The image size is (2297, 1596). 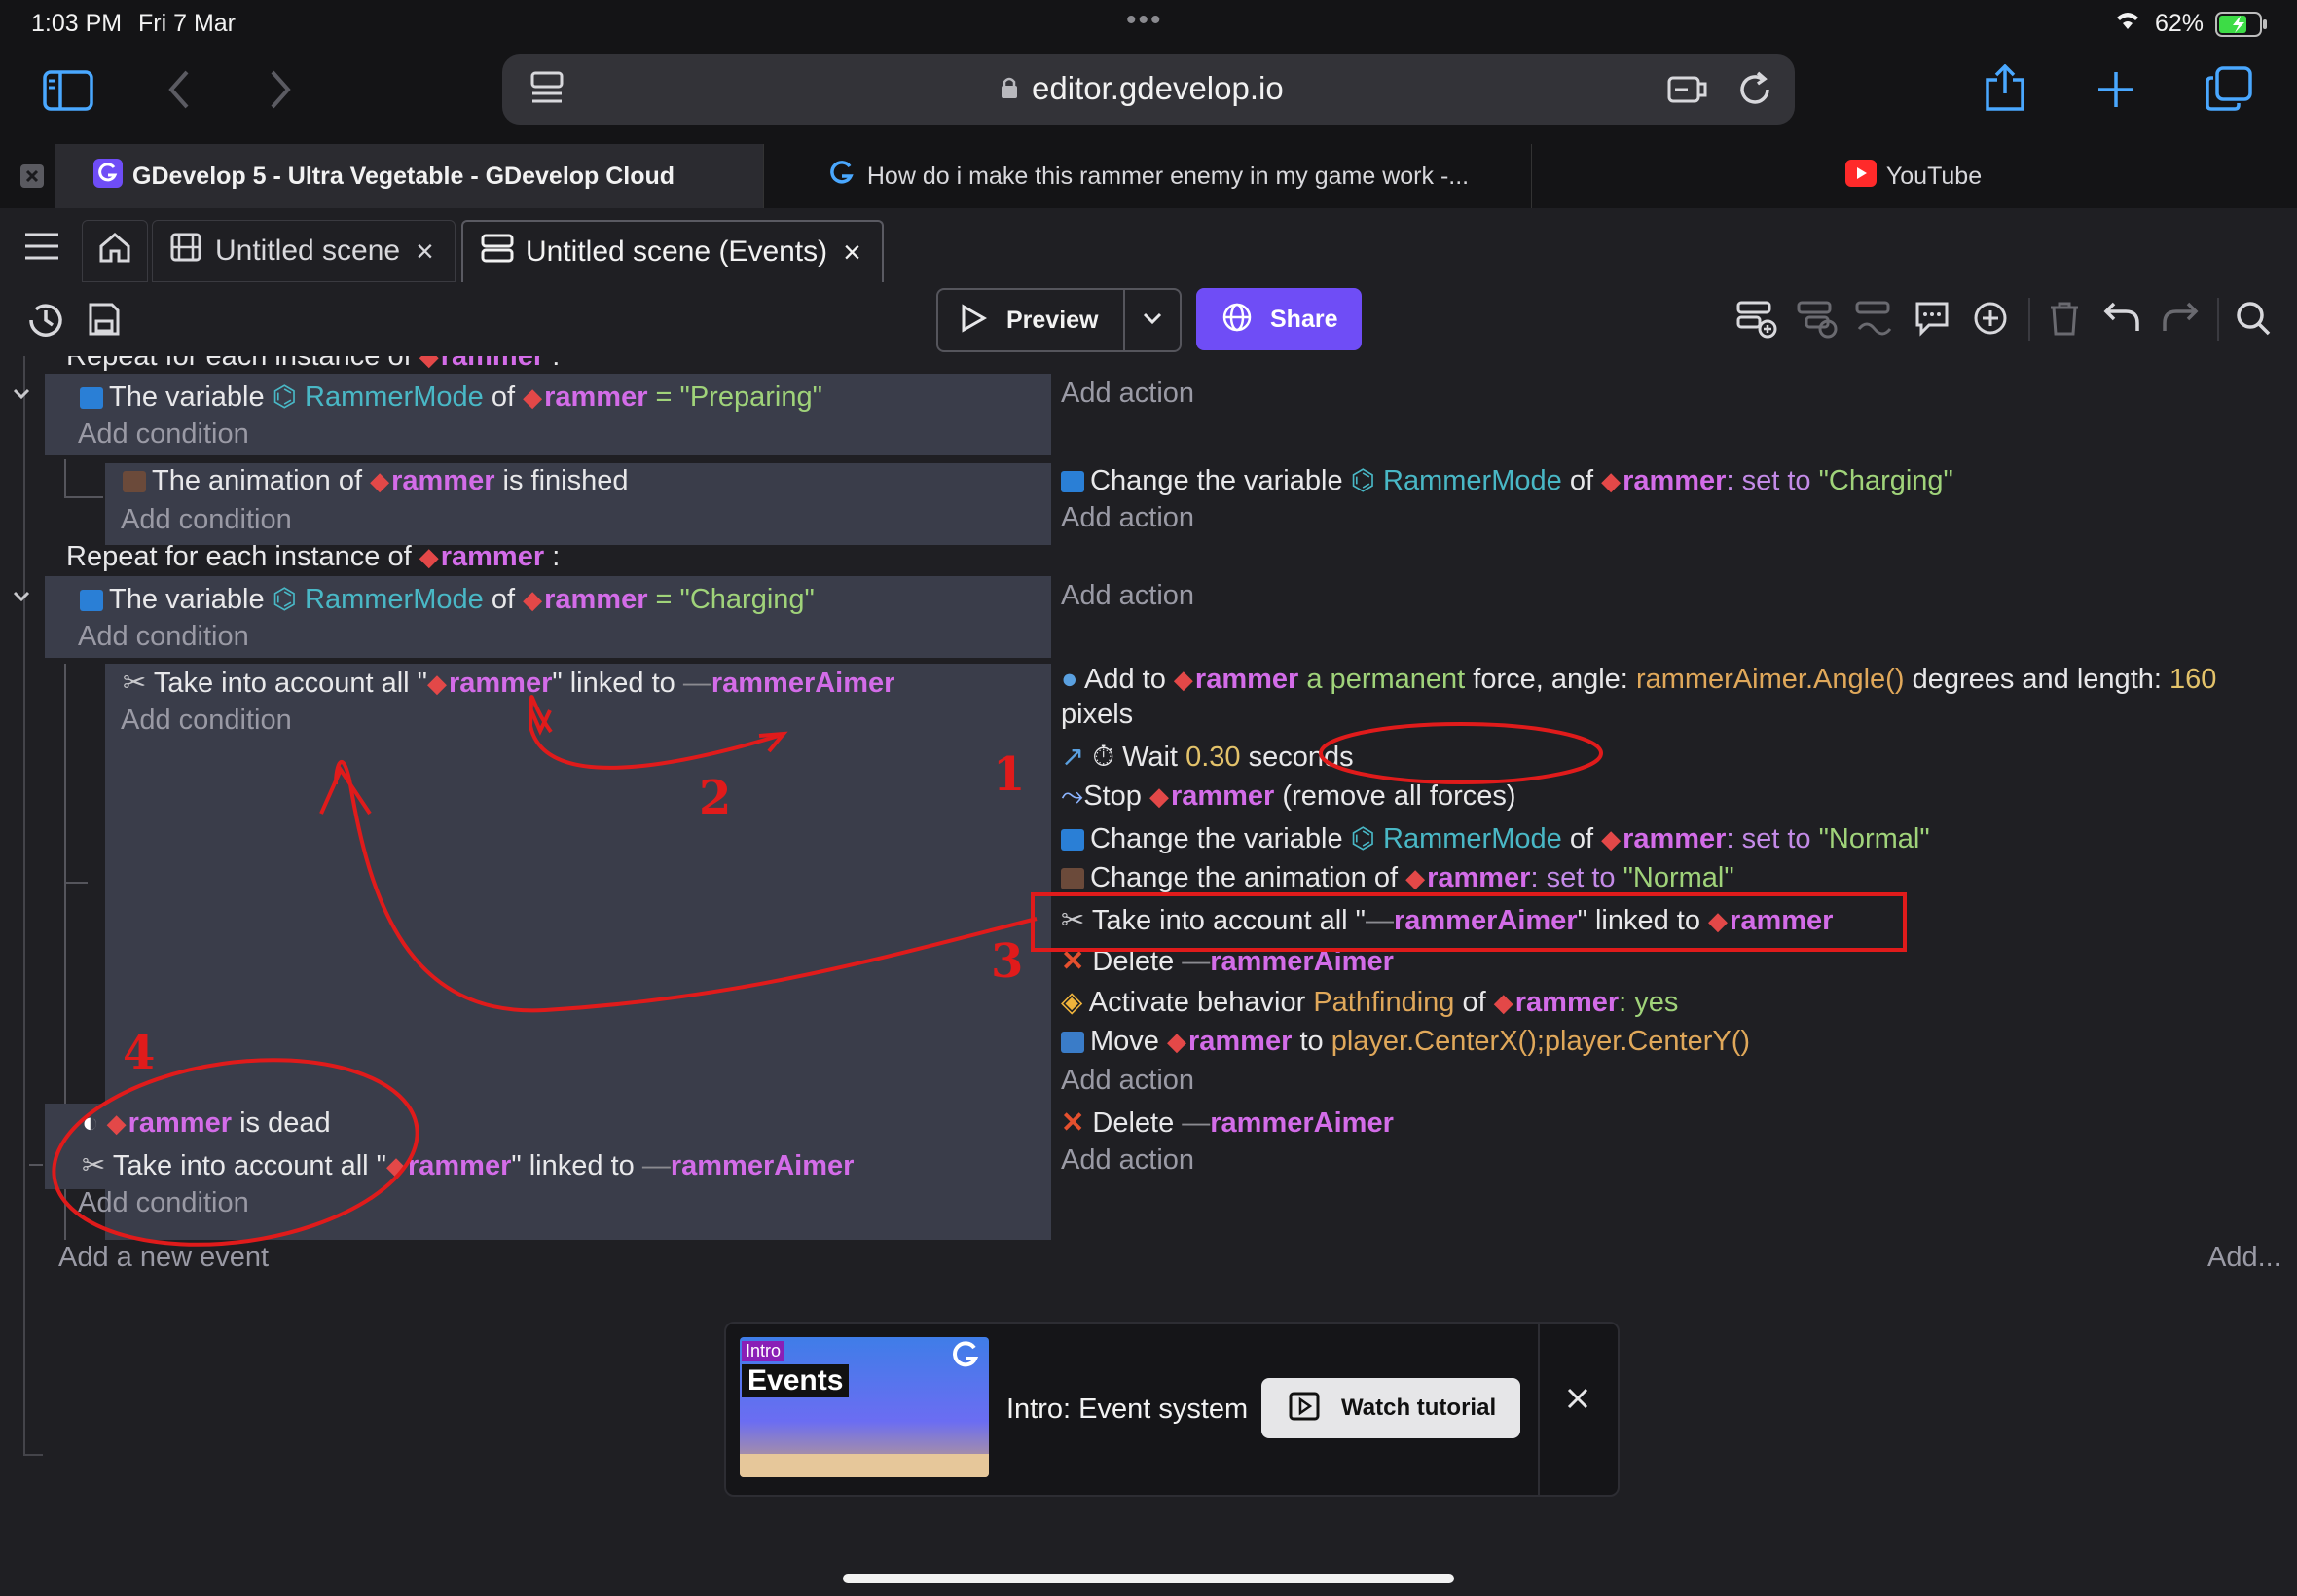 I want to click on share-button: Share, so click(x=1279, y=319).